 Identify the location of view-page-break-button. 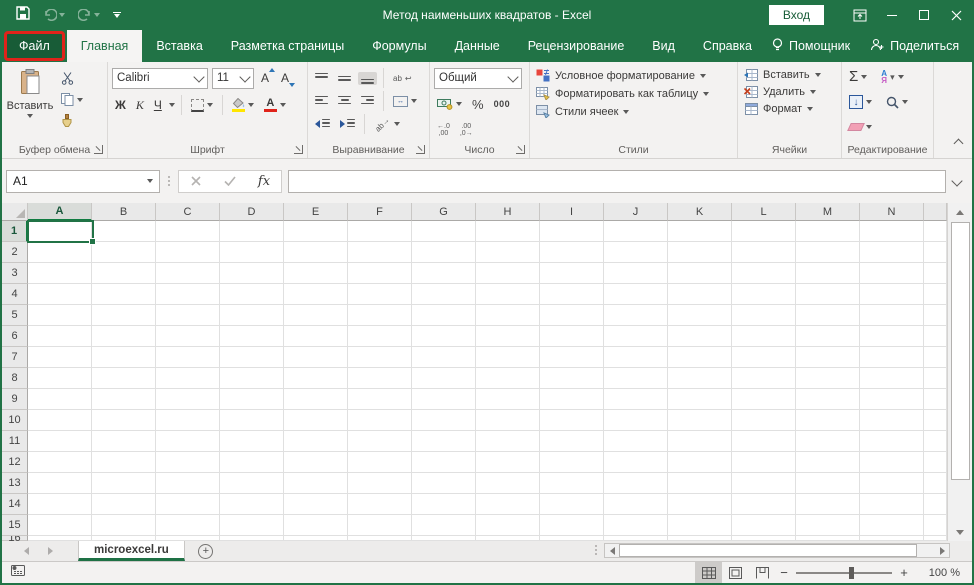
(762, 572).